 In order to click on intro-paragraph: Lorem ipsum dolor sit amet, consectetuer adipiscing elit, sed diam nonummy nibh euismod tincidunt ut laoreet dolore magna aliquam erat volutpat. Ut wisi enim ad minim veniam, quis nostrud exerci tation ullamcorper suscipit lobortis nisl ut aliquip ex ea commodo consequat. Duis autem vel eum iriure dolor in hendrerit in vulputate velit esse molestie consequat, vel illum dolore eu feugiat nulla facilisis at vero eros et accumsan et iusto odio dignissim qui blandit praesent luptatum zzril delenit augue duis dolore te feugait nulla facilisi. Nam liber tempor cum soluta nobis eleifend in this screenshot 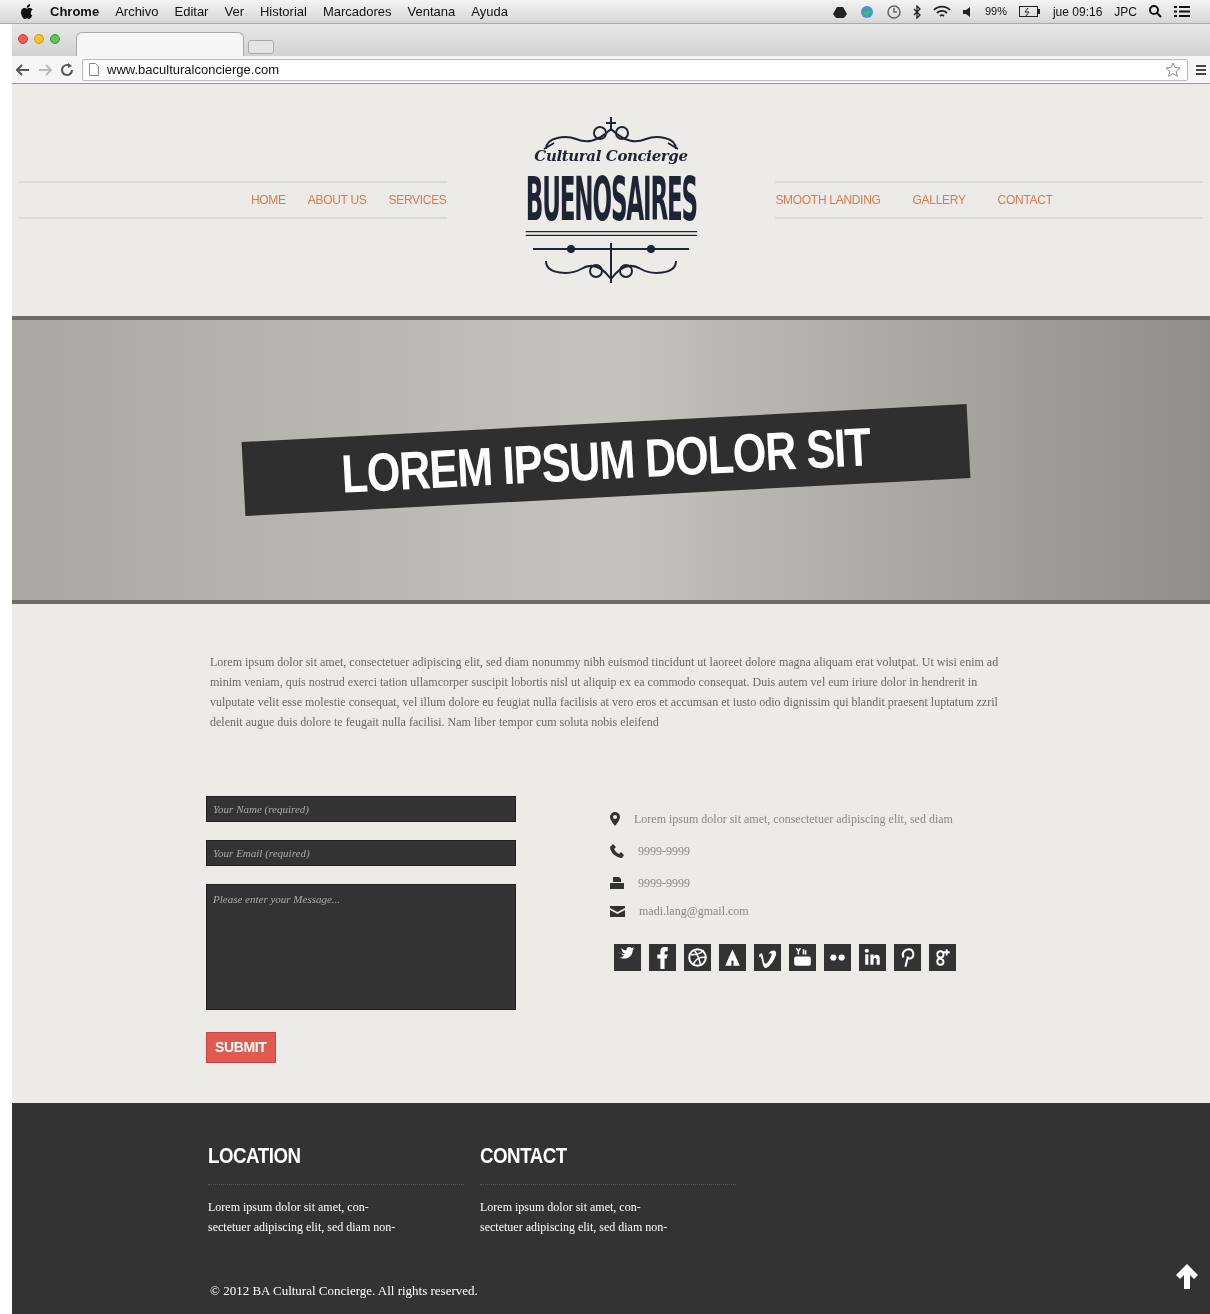, I will do `click(605, 692)`.